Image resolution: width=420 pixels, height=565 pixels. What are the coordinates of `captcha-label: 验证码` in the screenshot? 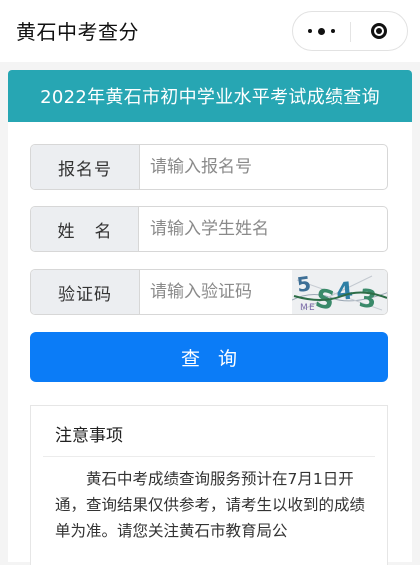 It's located at (85, 292).